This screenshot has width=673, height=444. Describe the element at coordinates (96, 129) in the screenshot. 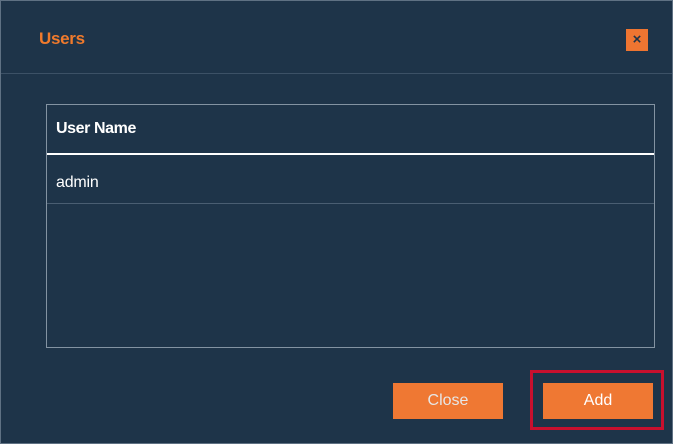

I see `column-header-user-name: User Name` at that location.